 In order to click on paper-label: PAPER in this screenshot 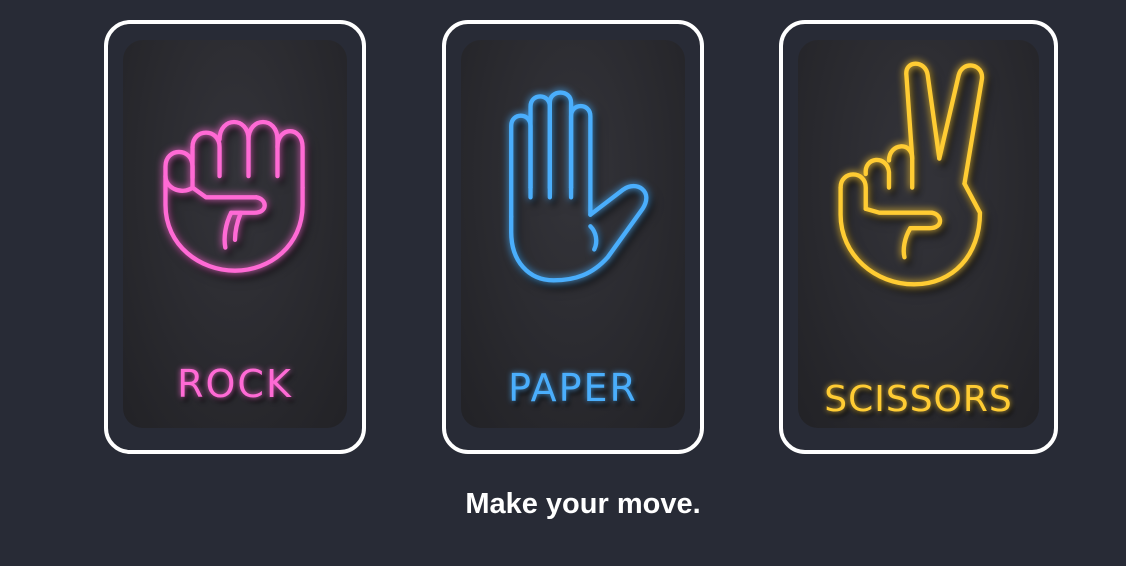, I will do `click(573, 388)`.